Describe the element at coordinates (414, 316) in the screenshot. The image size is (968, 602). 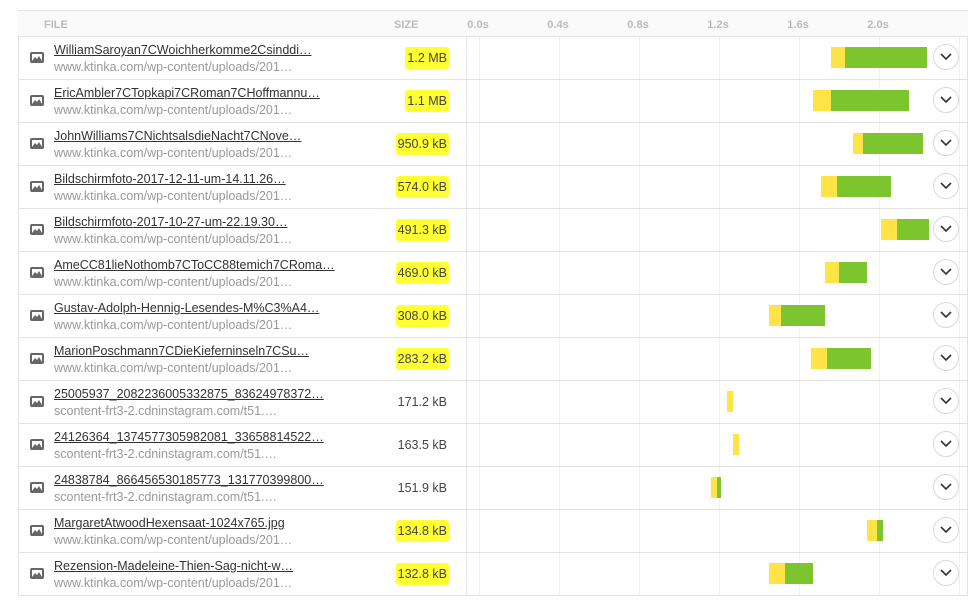
I see `file-size-cell: 308.0 kB` at that location.